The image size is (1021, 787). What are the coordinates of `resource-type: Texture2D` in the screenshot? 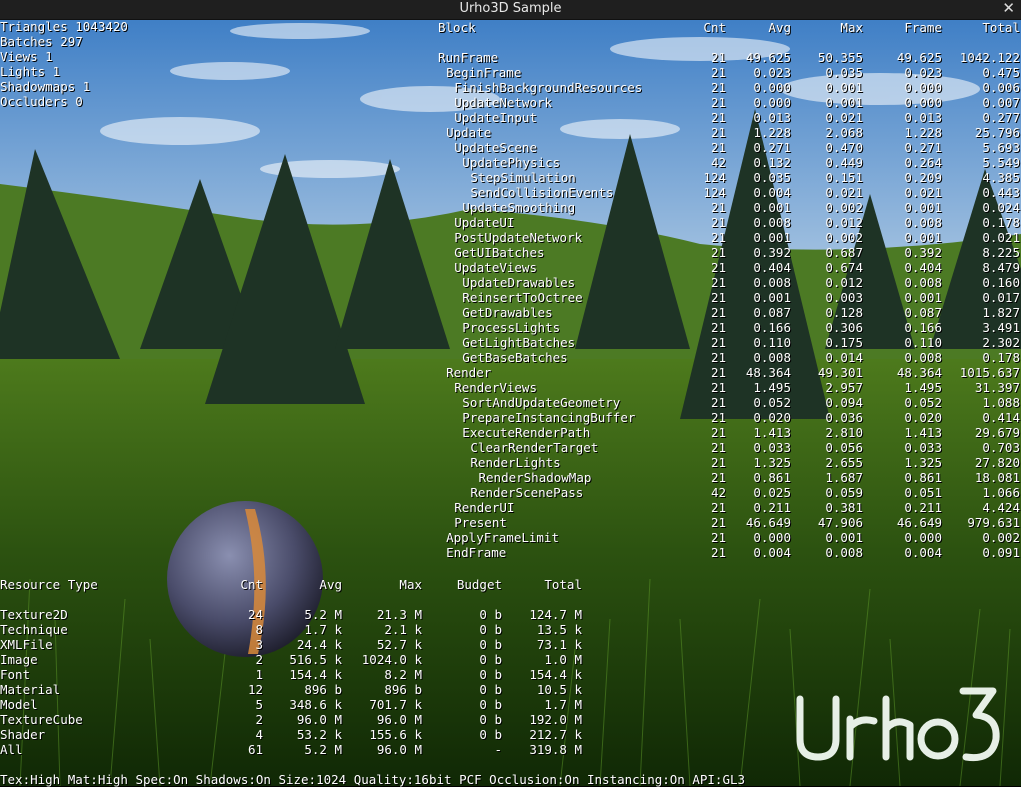 It's located at (34, 614).